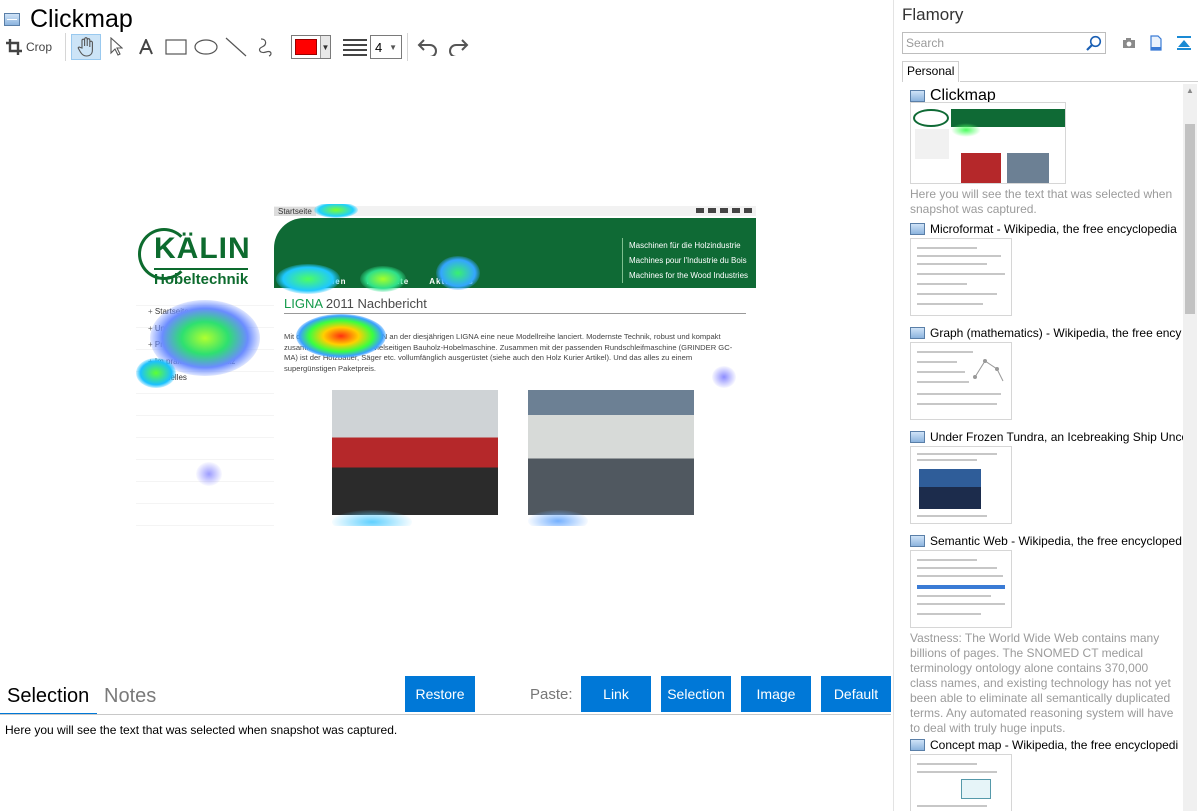 Image resolution: width=1198 pixels, height=811 pixels. I want to click on captured-sidebar-item: Aktuelles, so click(211, 378).